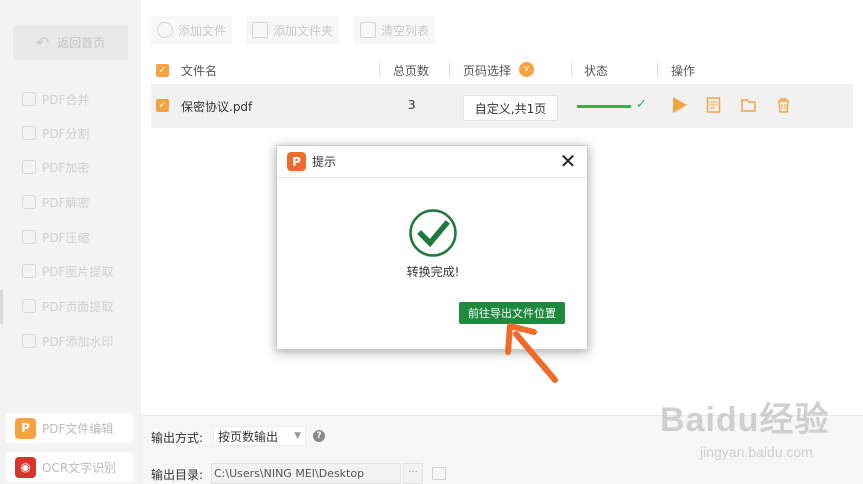 This screenshot has height=484, width=863. I want to click on plus-circle-icon, so click(165, 30).